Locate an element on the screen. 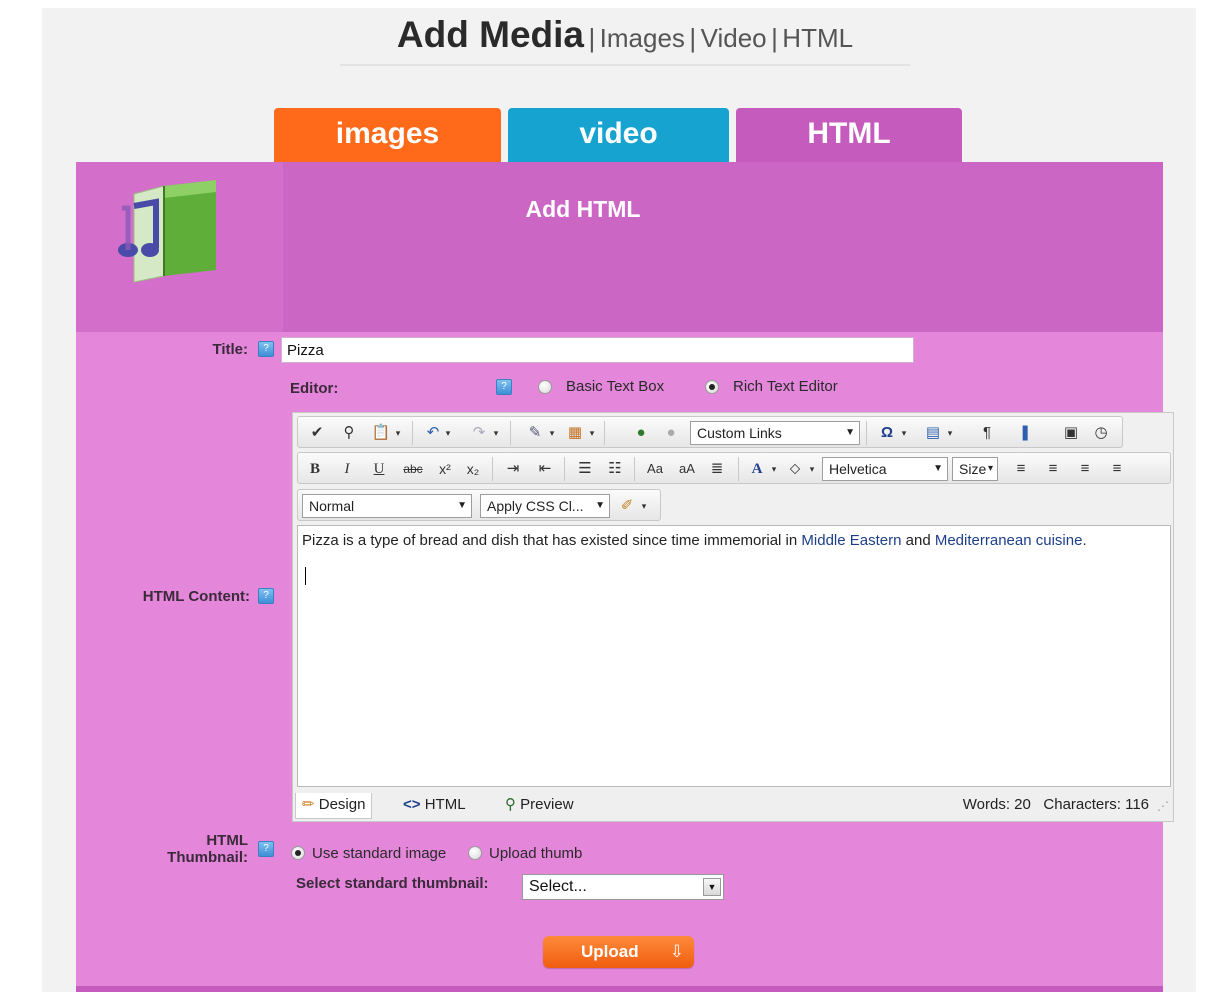 This screenshot has width=1214, height=992. remove-link-icon: ● is located at coordinates (671, 433).